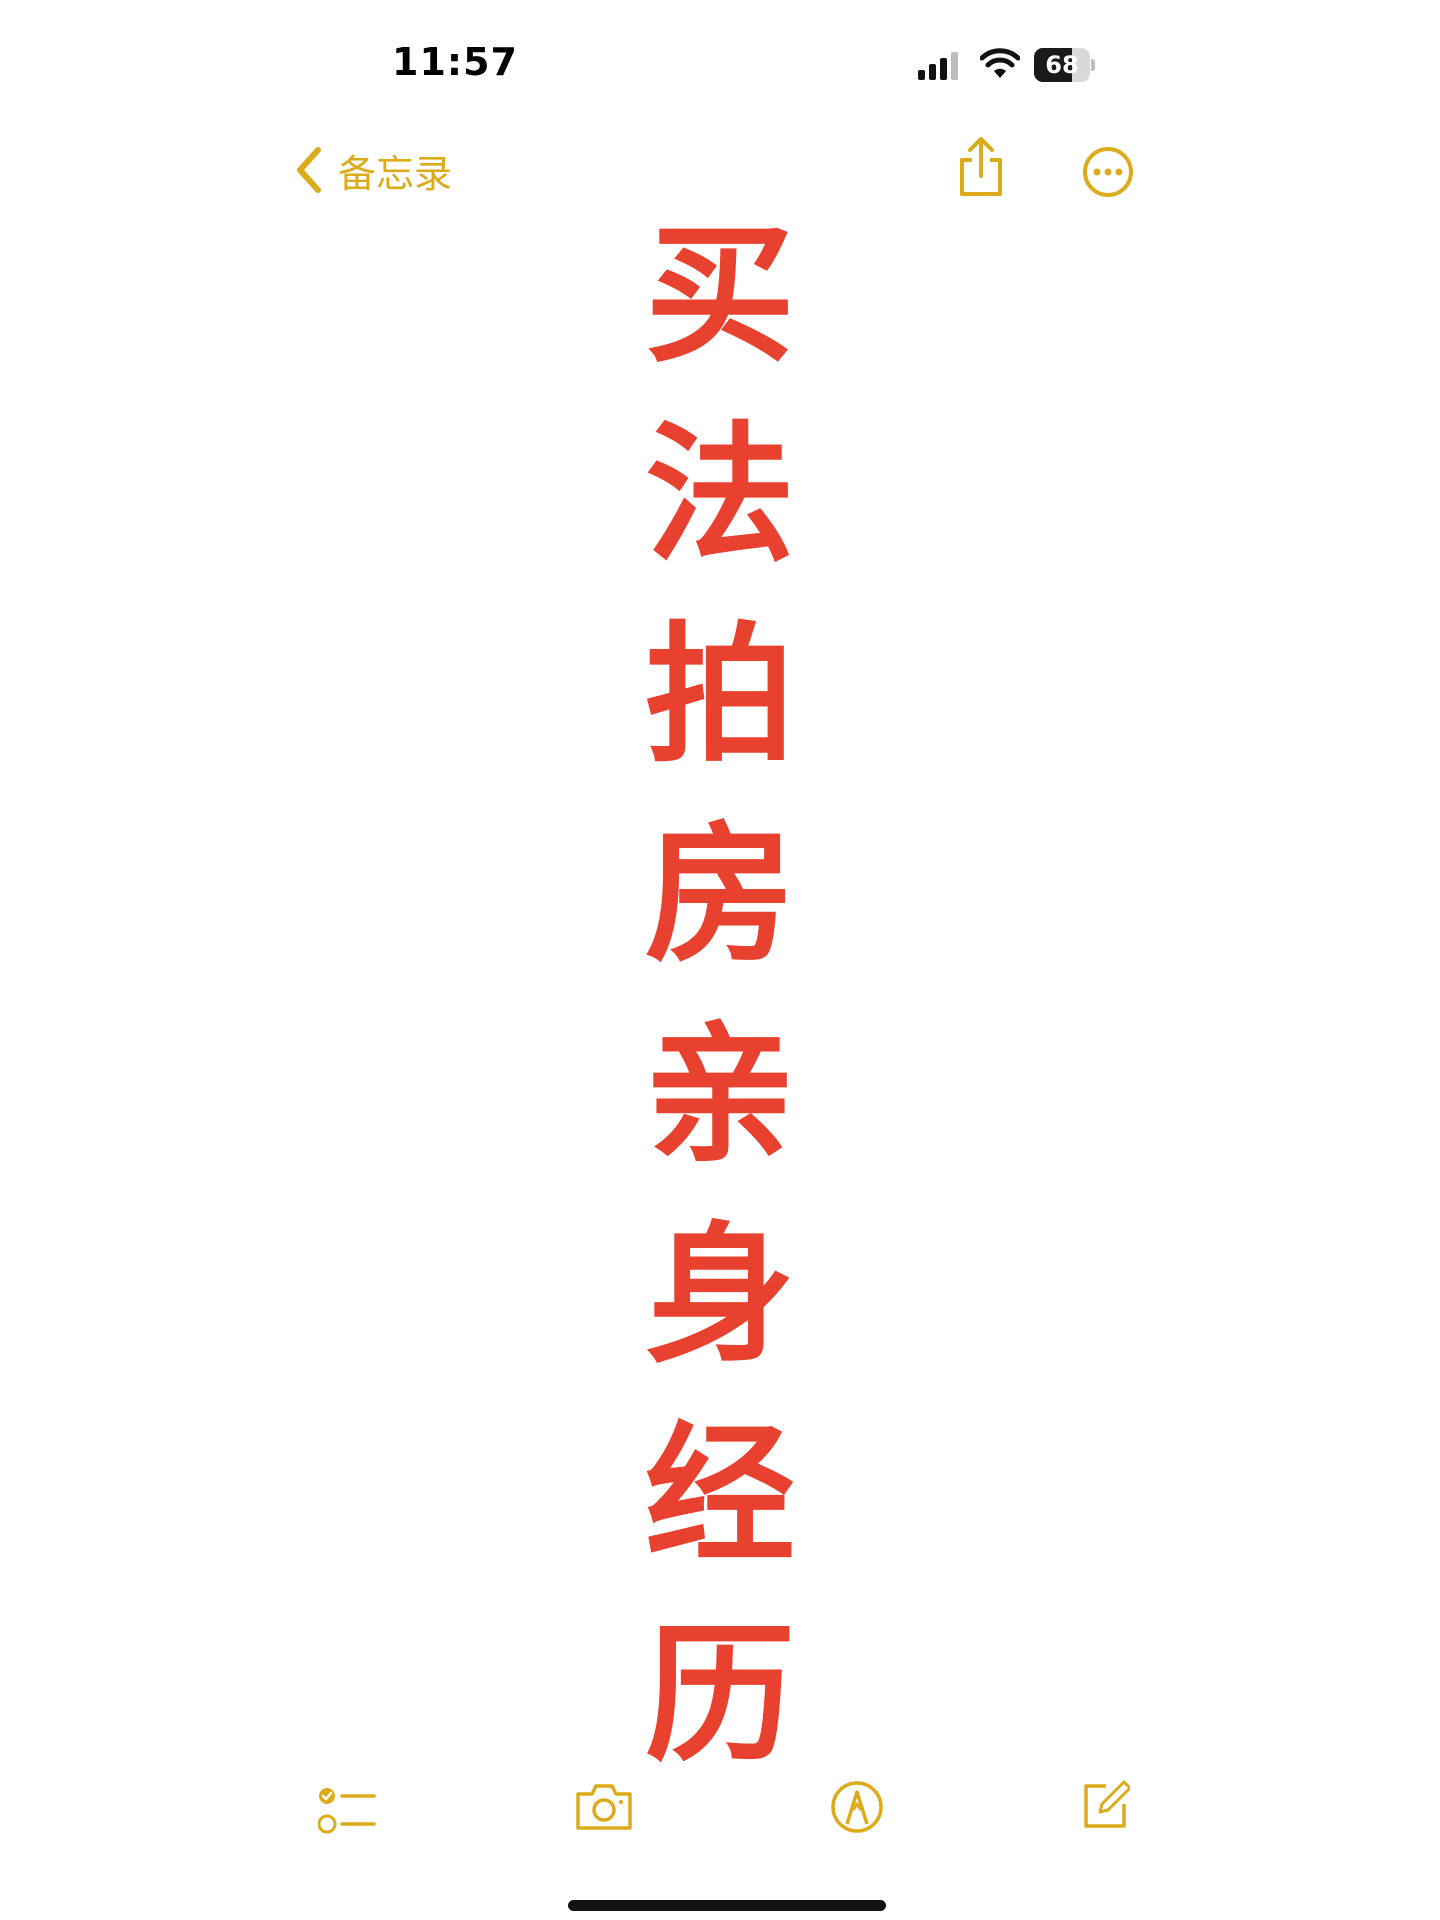 This screenshot has height=1920, width=1440. I want to click on back-label: 备忘录, so click(395, 173).